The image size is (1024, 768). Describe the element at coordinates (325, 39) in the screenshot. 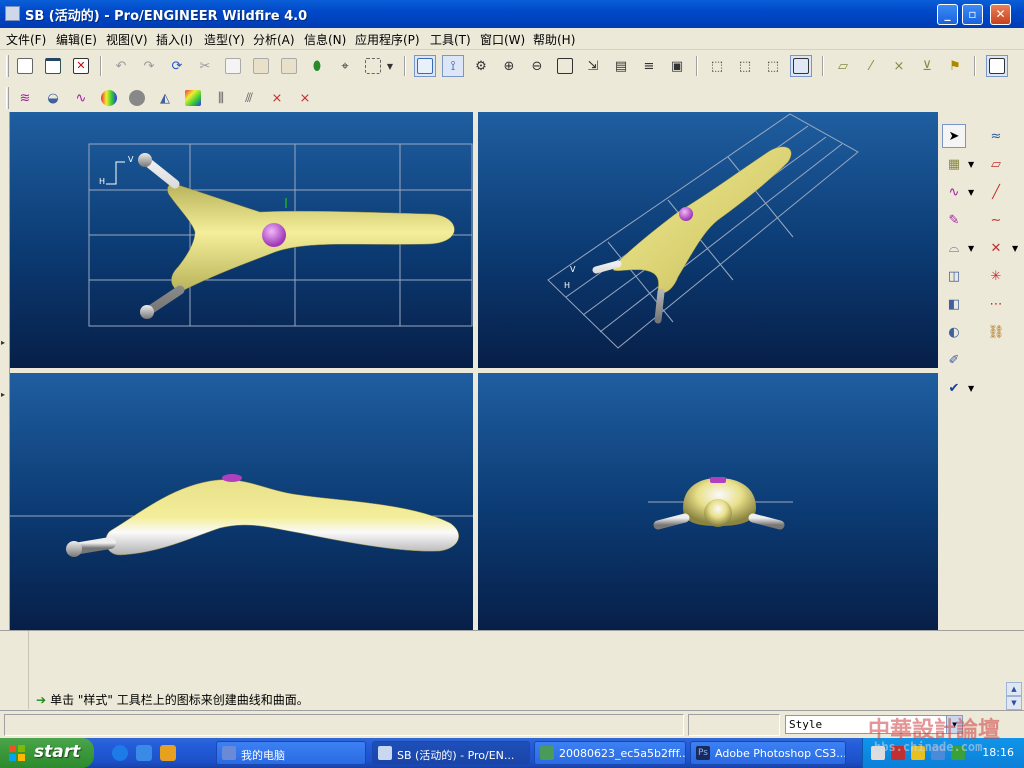

I see `menu-info: 信息(N)` at that location.